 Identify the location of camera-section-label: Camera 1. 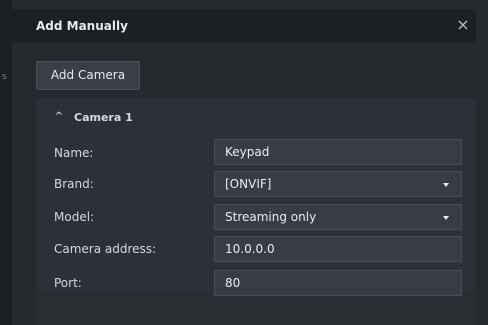
(103, 117).